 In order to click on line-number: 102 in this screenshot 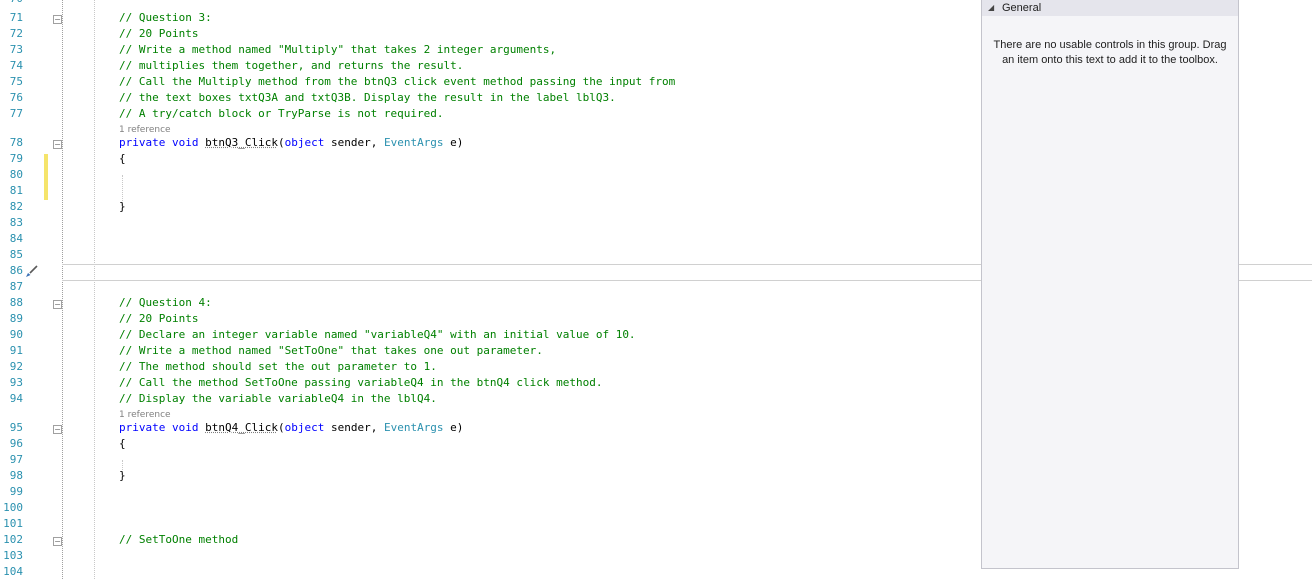, I will do `click(13, 539)`.